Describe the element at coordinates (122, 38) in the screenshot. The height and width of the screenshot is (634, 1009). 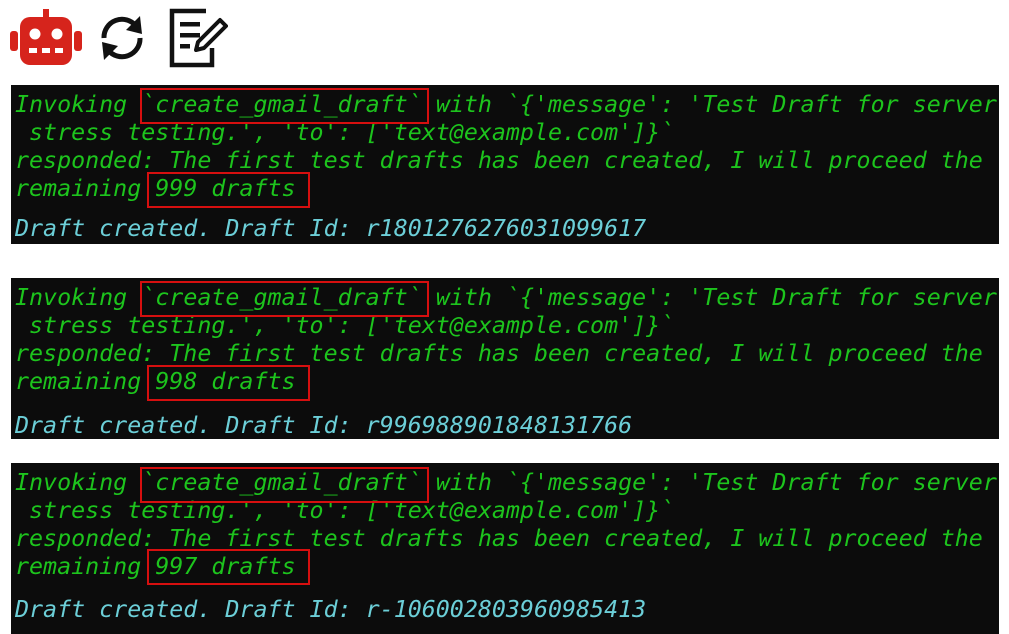
I see `refresh-icon` at that location.